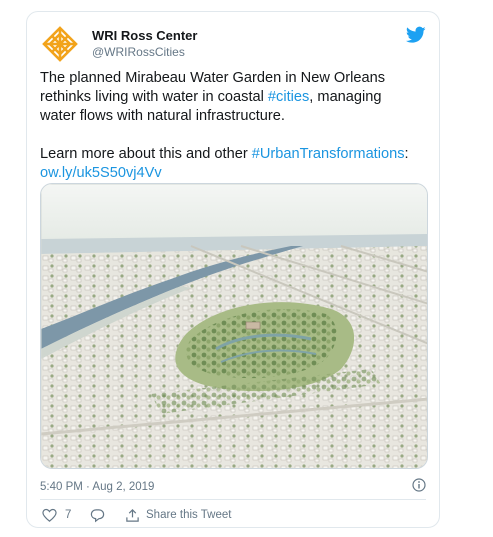  I want to click on tweet-text-line: :, so click(406, 154).